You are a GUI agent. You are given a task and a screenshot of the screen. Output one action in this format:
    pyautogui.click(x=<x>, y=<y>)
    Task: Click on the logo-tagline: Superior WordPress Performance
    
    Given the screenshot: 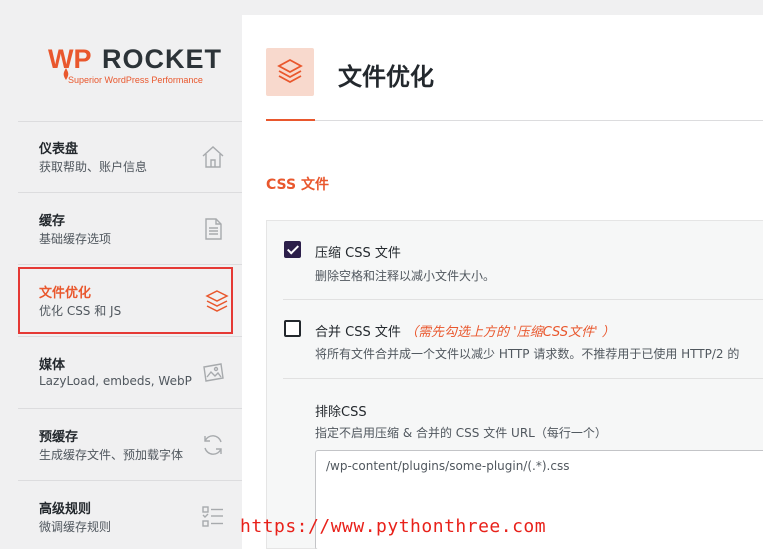 What is the action you would take?
    pyautogui.click(x=135, y=80)
    